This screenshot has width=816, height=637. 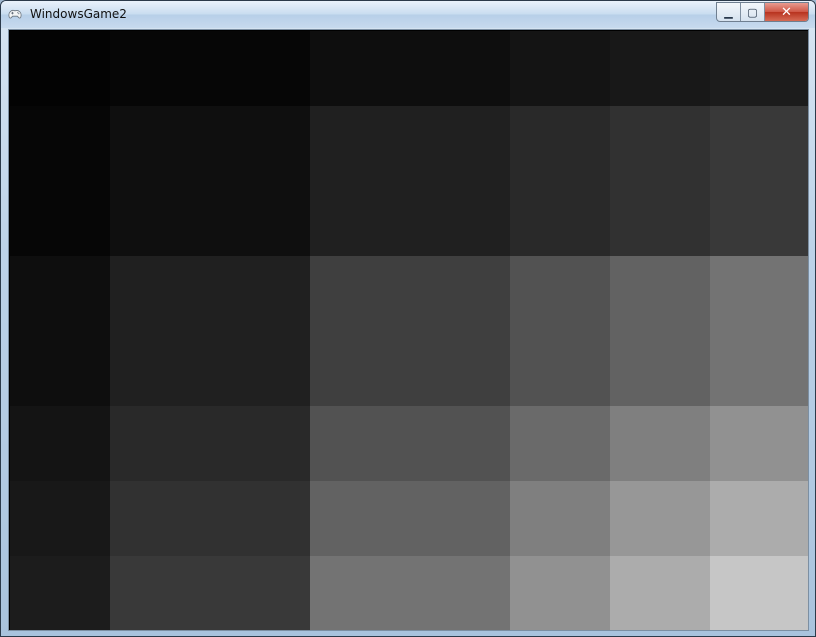 I want to click on window-title: WindowsGame2, so click(x=78, y=14).